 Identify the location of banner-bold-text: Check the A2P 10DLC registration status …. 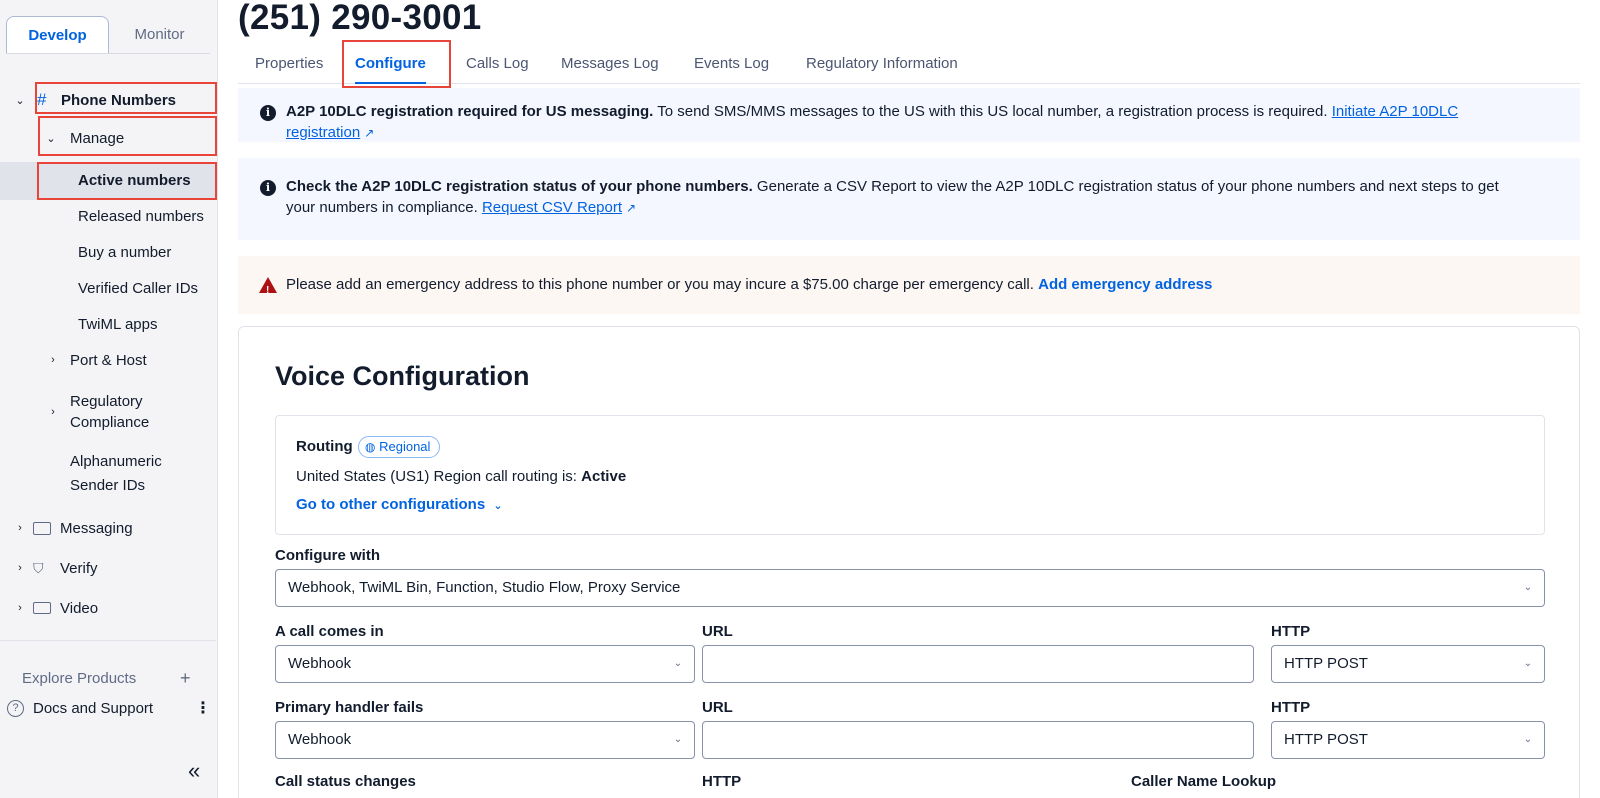
(519, 186).